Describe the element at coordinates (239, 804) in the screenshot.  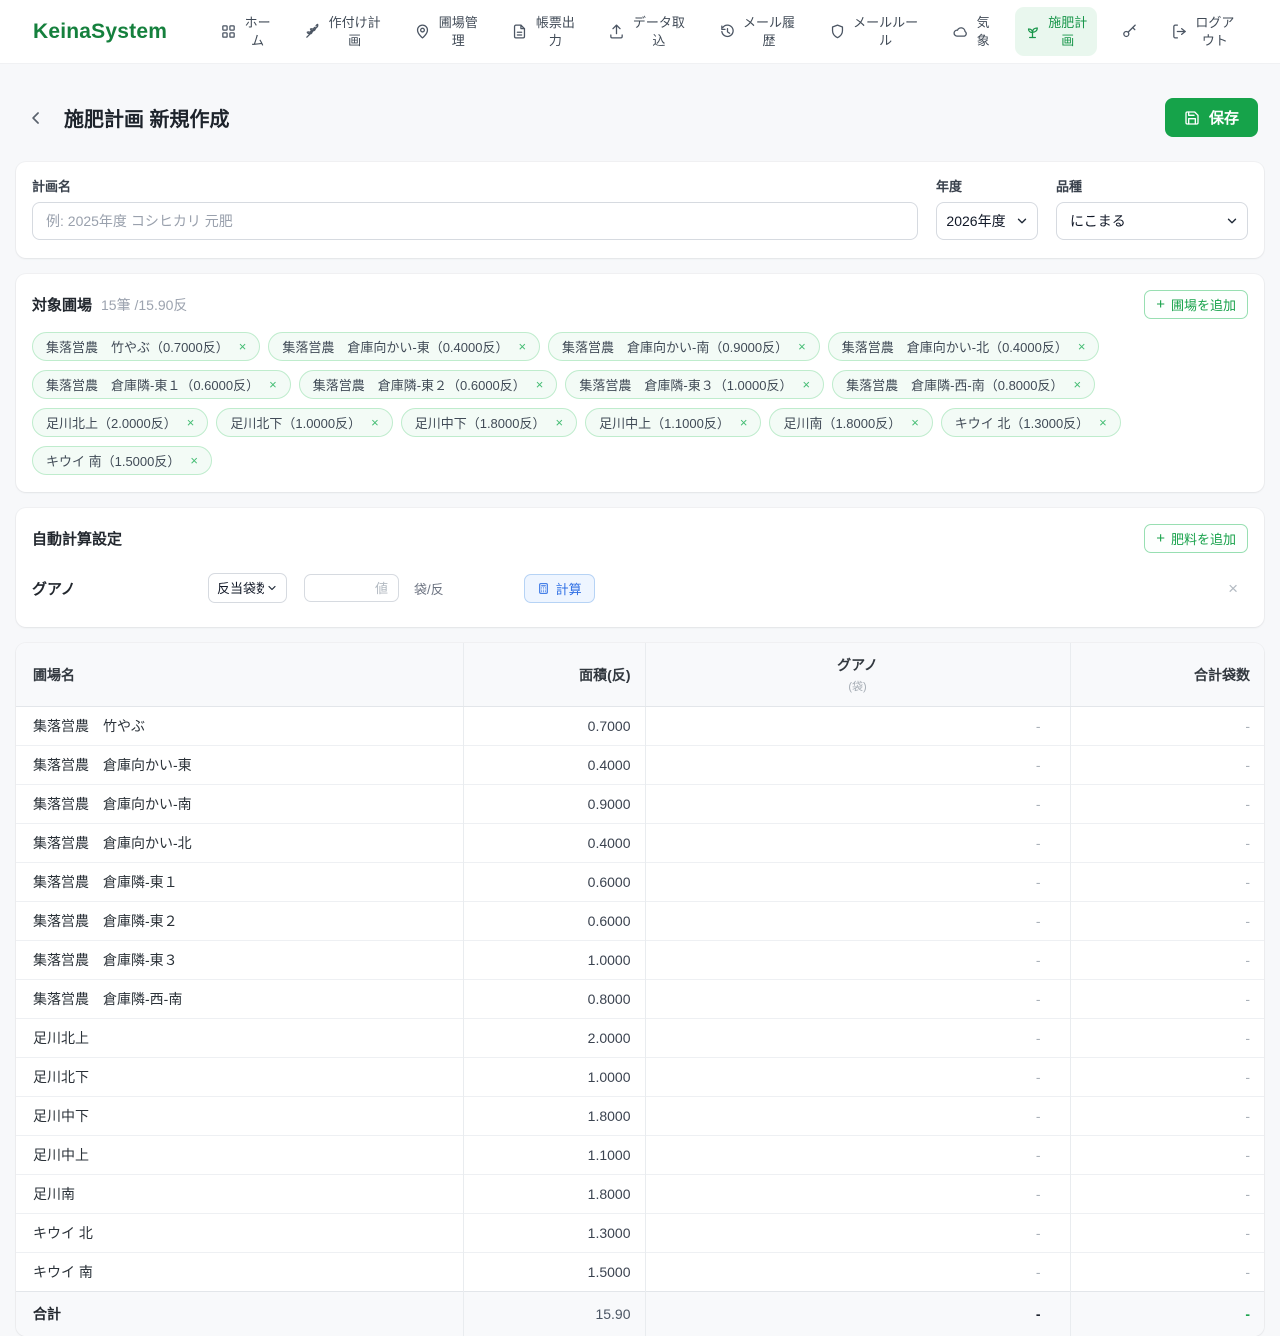
I see `cell-field-name: 集落営農 倉庫向かい-南` at that location.